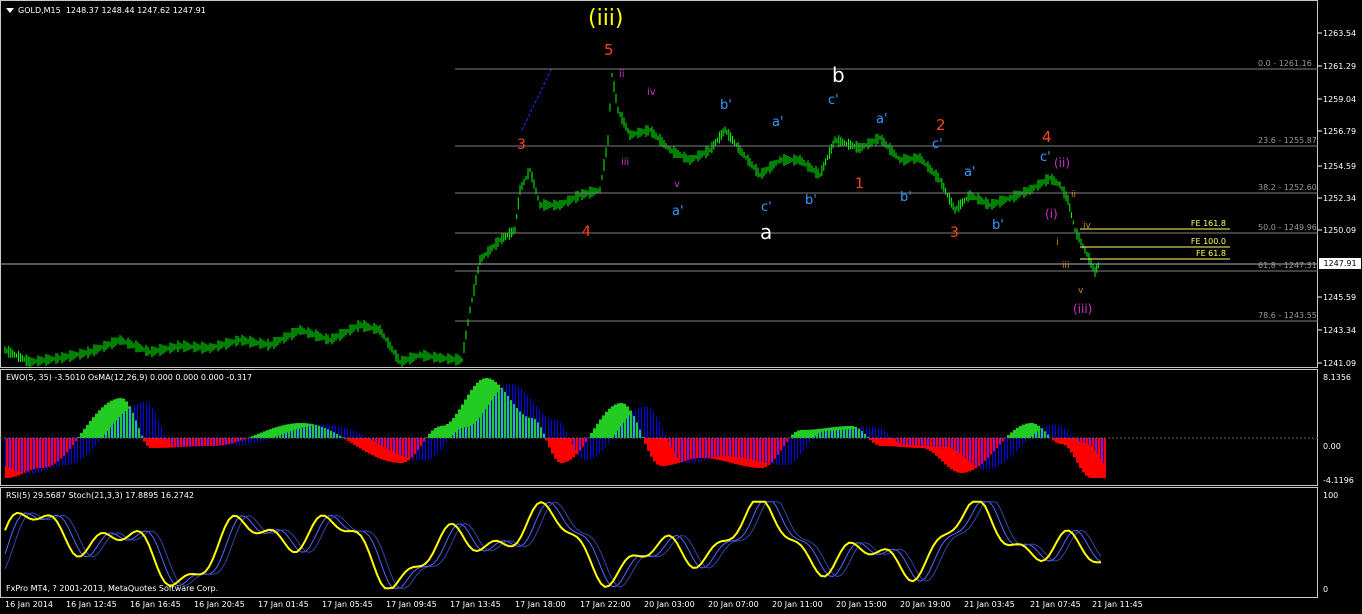  I want to click on fib-level-label: 0.0 - 1261.16, so click(1285, 63).